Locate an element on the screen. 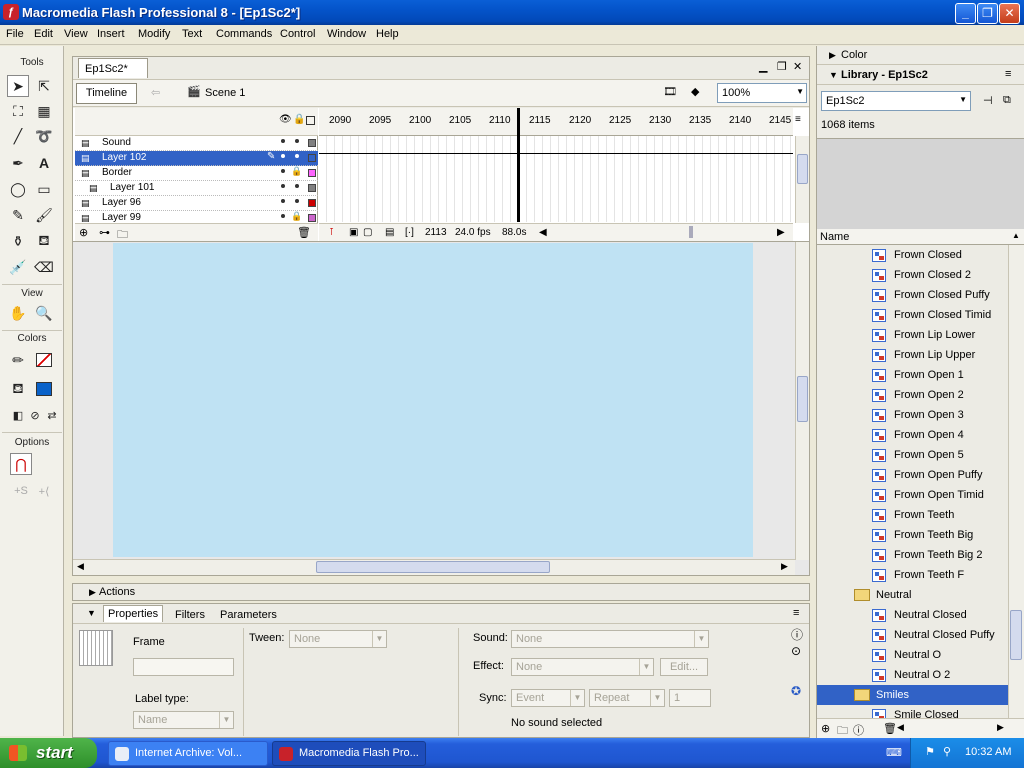 This screenshot has height=768, width=1024. scroll-right-icon: ▶ is located at coordinates (1000, 727).